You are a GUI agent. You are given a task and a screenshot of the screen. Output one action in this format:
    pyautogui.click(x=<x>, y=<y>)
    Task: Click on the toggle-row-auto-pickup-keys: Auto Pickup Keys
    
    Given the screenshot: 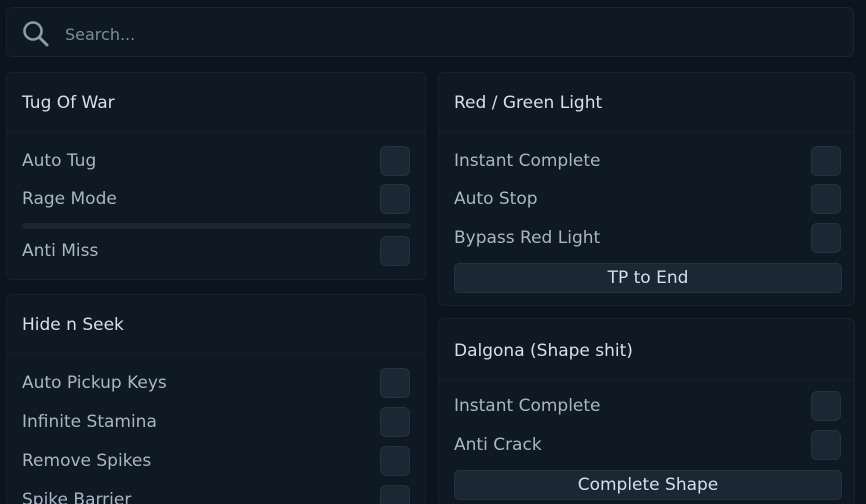 What is the action you would take?
    pyautogui.click(x=216, y=383)
    